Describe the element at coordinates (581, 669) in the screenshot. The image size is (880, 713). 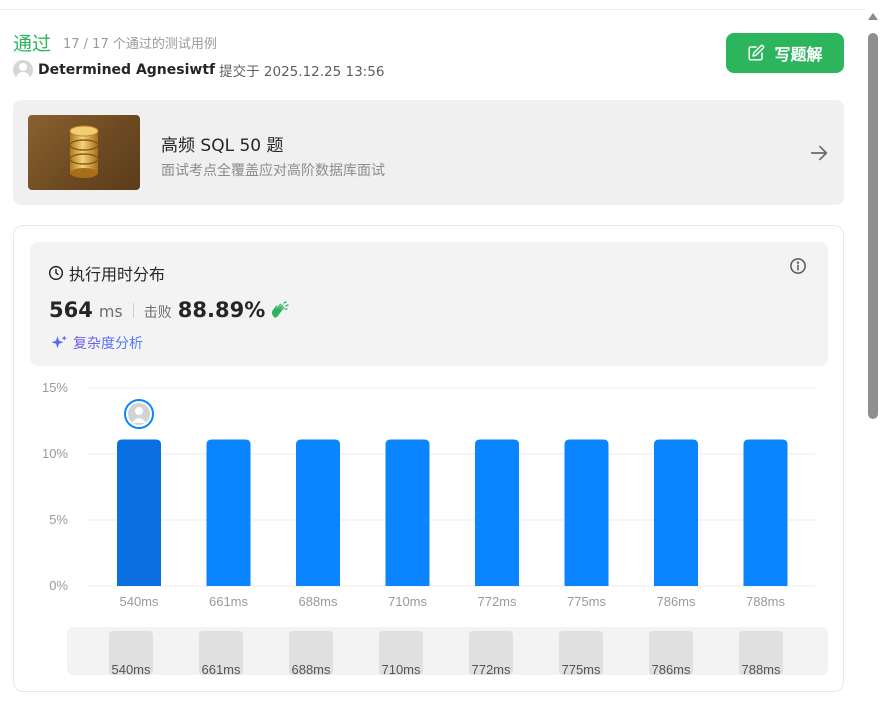
I see `mini-bar-label: 775ms` at that location.